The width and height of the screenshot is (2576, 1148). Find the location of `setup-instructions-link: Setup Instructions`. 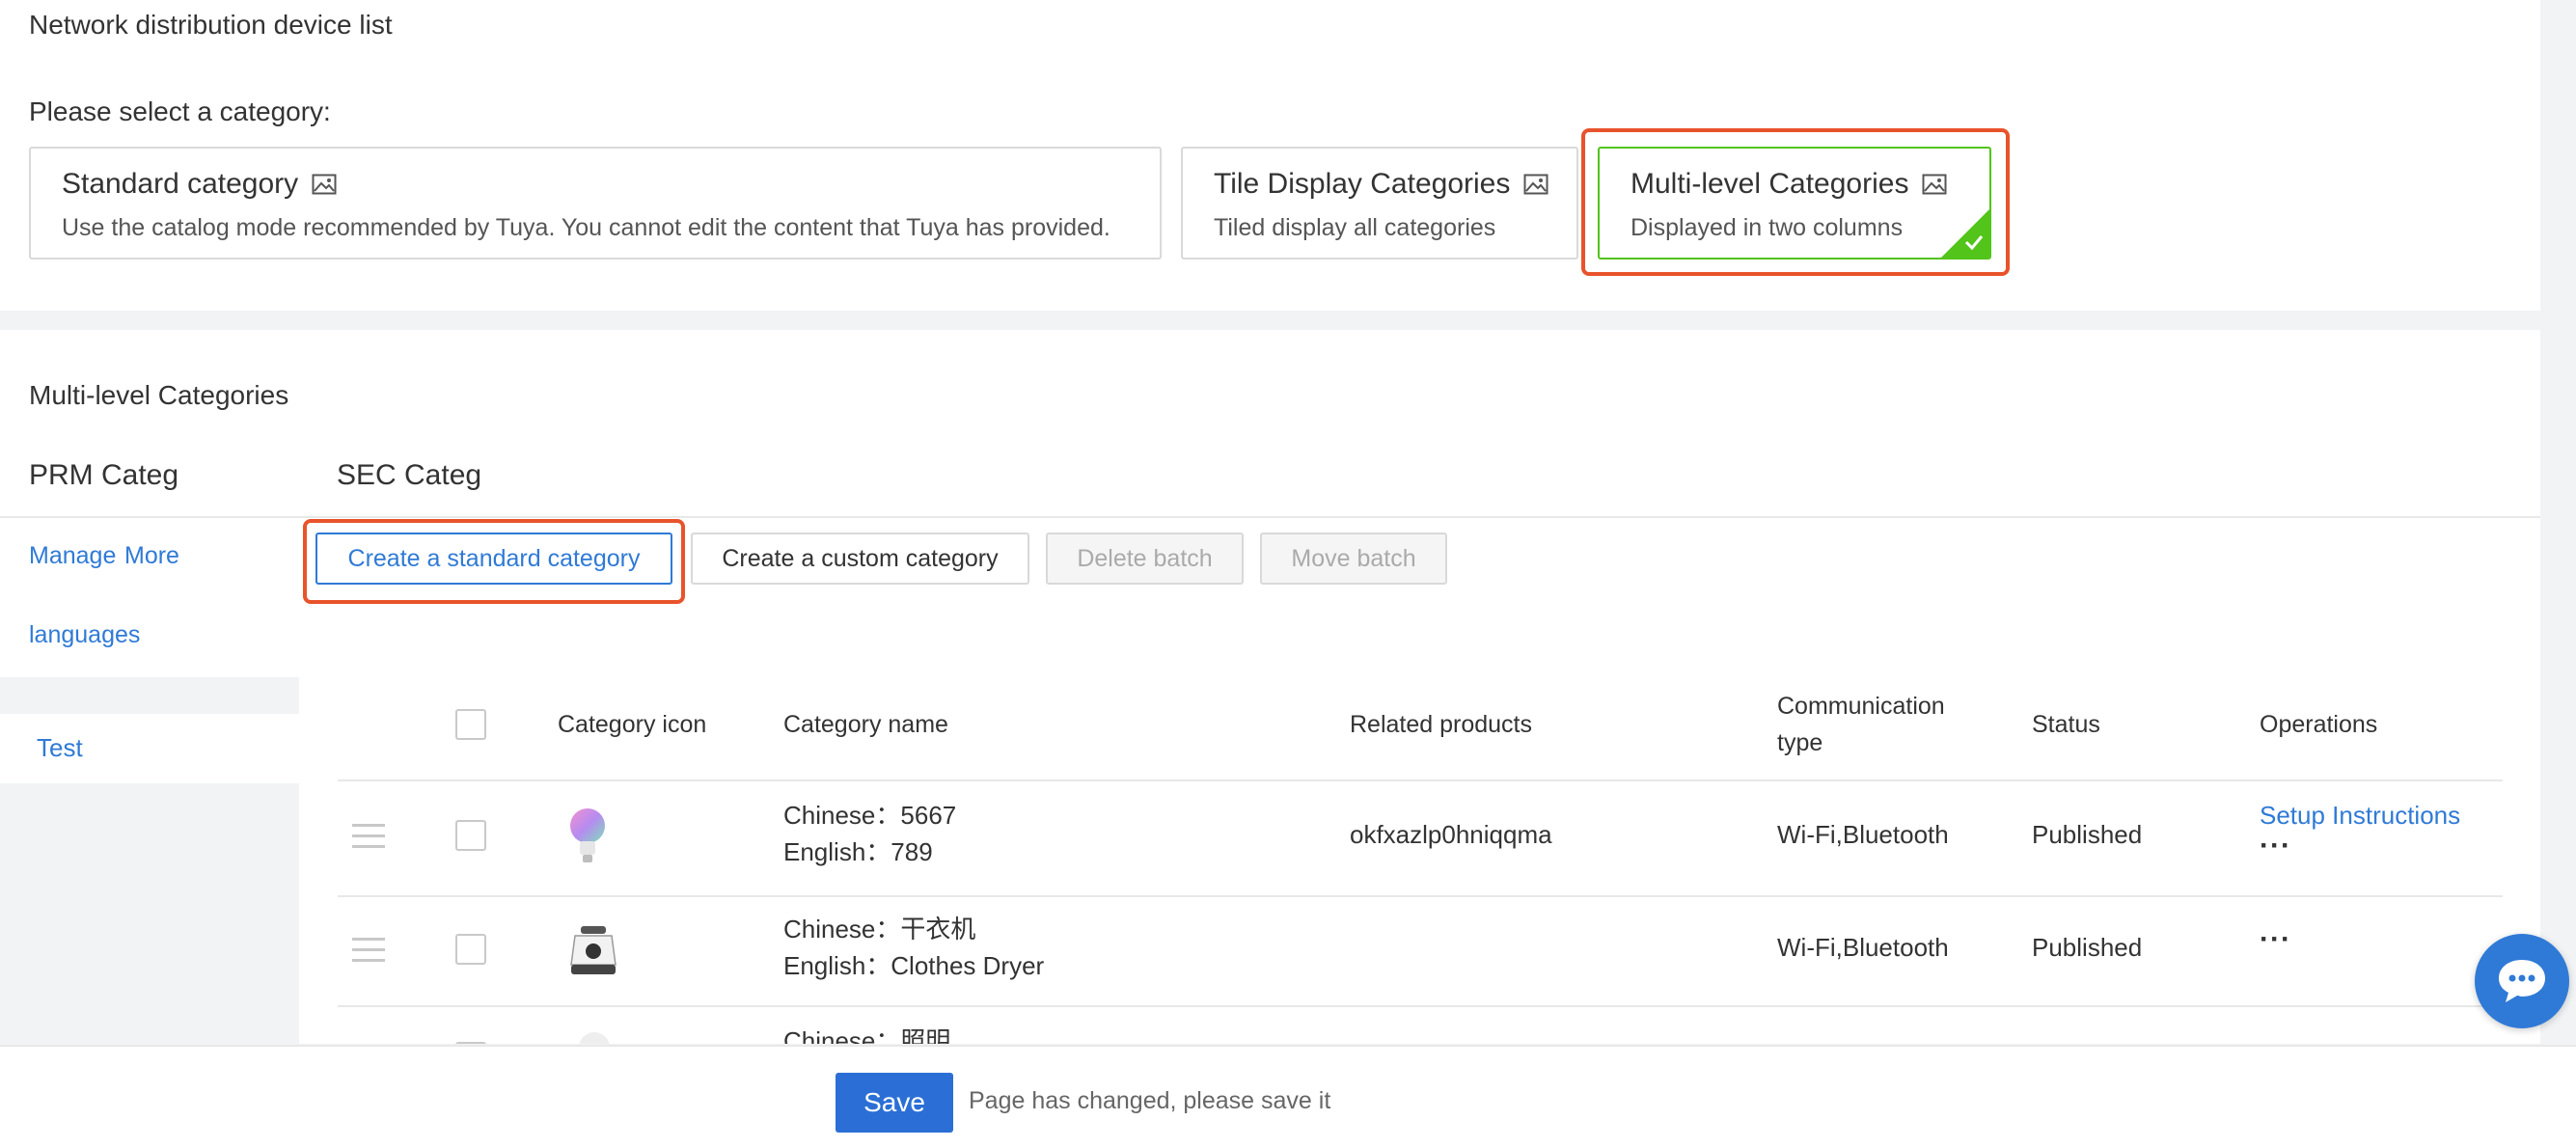

setup-instructions-link: Setup Instructions is located at coordinates (2360, 815).